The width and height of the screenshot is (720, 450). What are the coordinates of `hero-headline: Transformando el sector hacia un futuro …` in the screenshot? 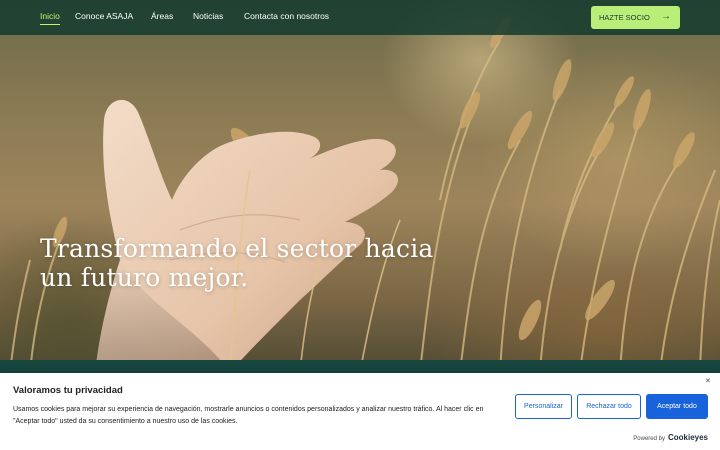 It's located at (237, 263).